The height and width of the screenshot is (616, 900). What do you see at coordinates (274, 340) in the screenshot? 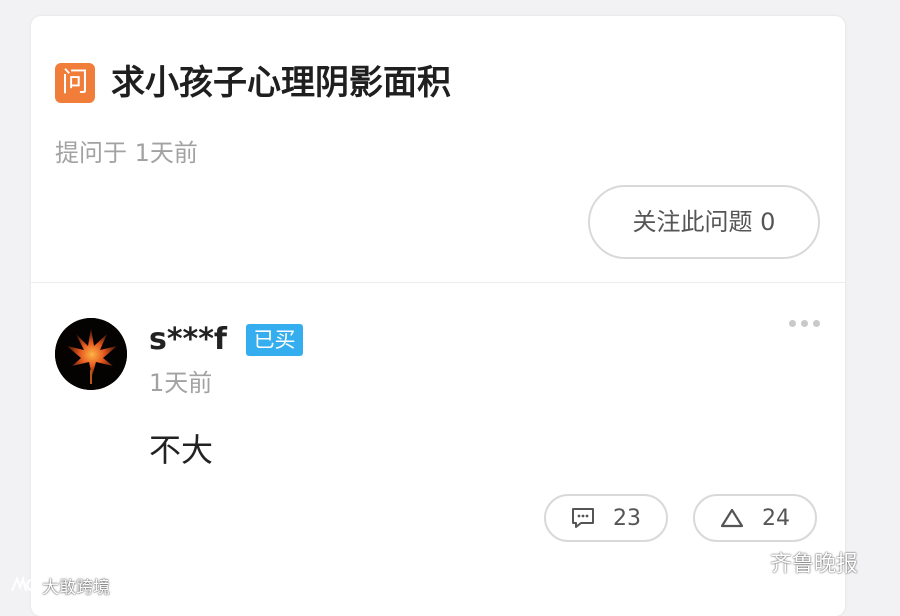
I see `purchased-badge: 已买` at bounding box center [274, 340].